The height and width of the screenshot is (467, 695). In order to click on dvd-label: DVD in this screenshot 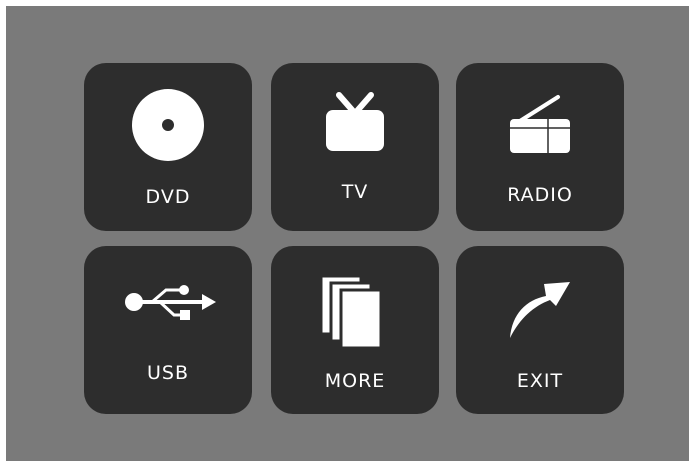, I will do `click(168, 197)`.